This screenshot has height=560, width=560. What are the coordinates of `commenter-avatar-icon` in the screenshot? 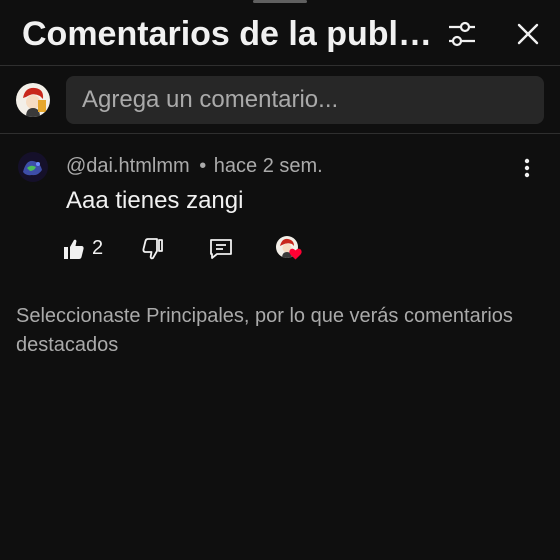 It's located at (33, 167).